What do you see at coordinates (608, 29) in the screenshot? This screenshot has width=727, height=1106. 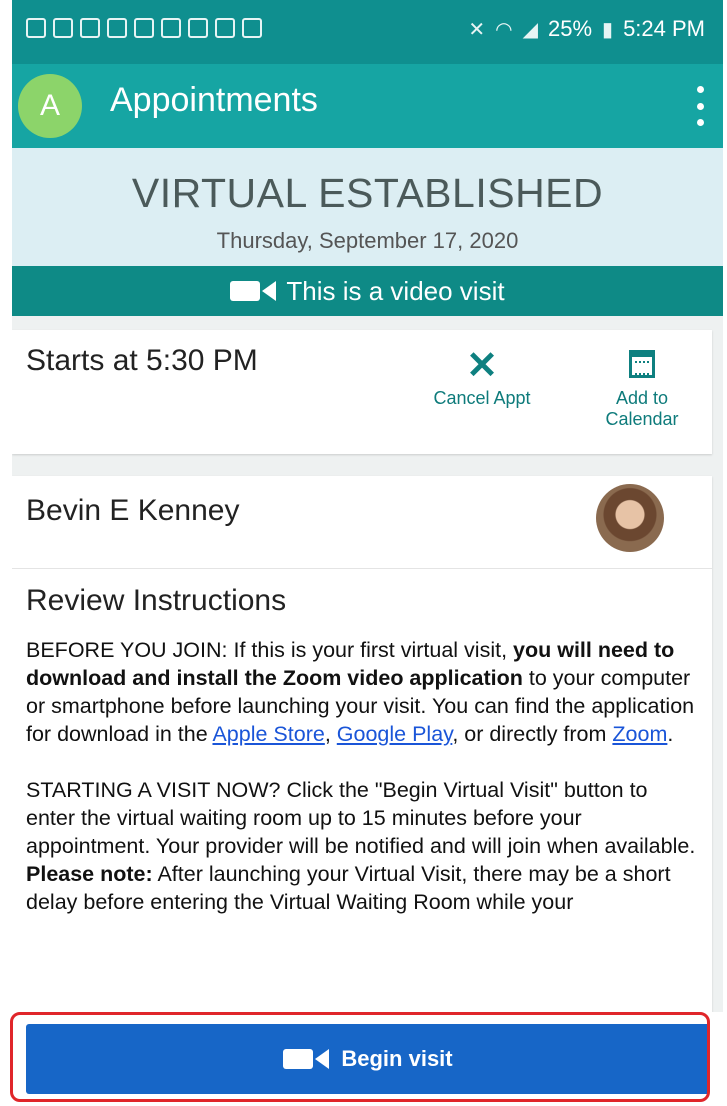 I see `battery-icon: ▮` at bounding box center [608, 29].